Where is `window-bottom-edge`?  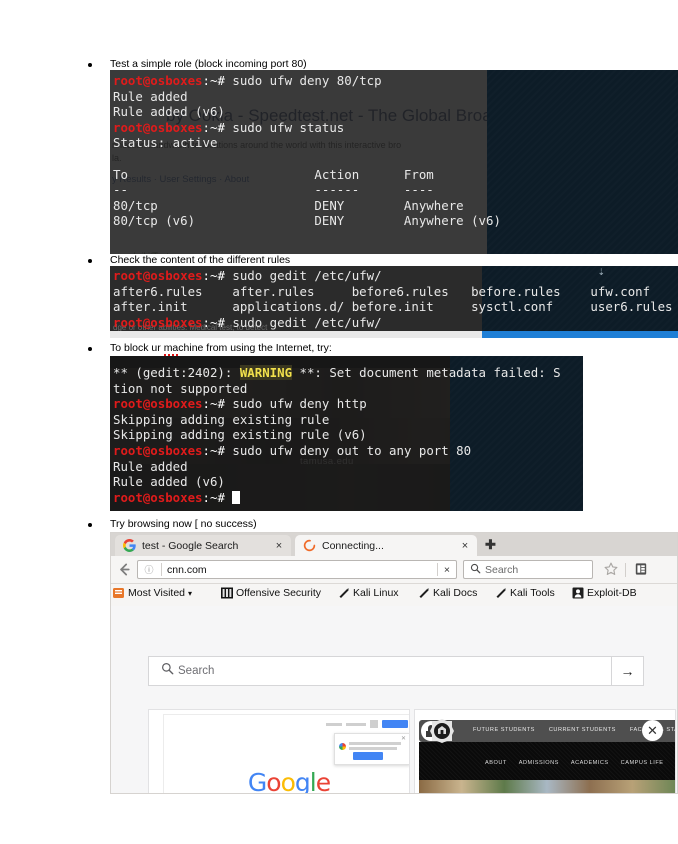 window-bottom-edge is located at coordinates (296, 334).